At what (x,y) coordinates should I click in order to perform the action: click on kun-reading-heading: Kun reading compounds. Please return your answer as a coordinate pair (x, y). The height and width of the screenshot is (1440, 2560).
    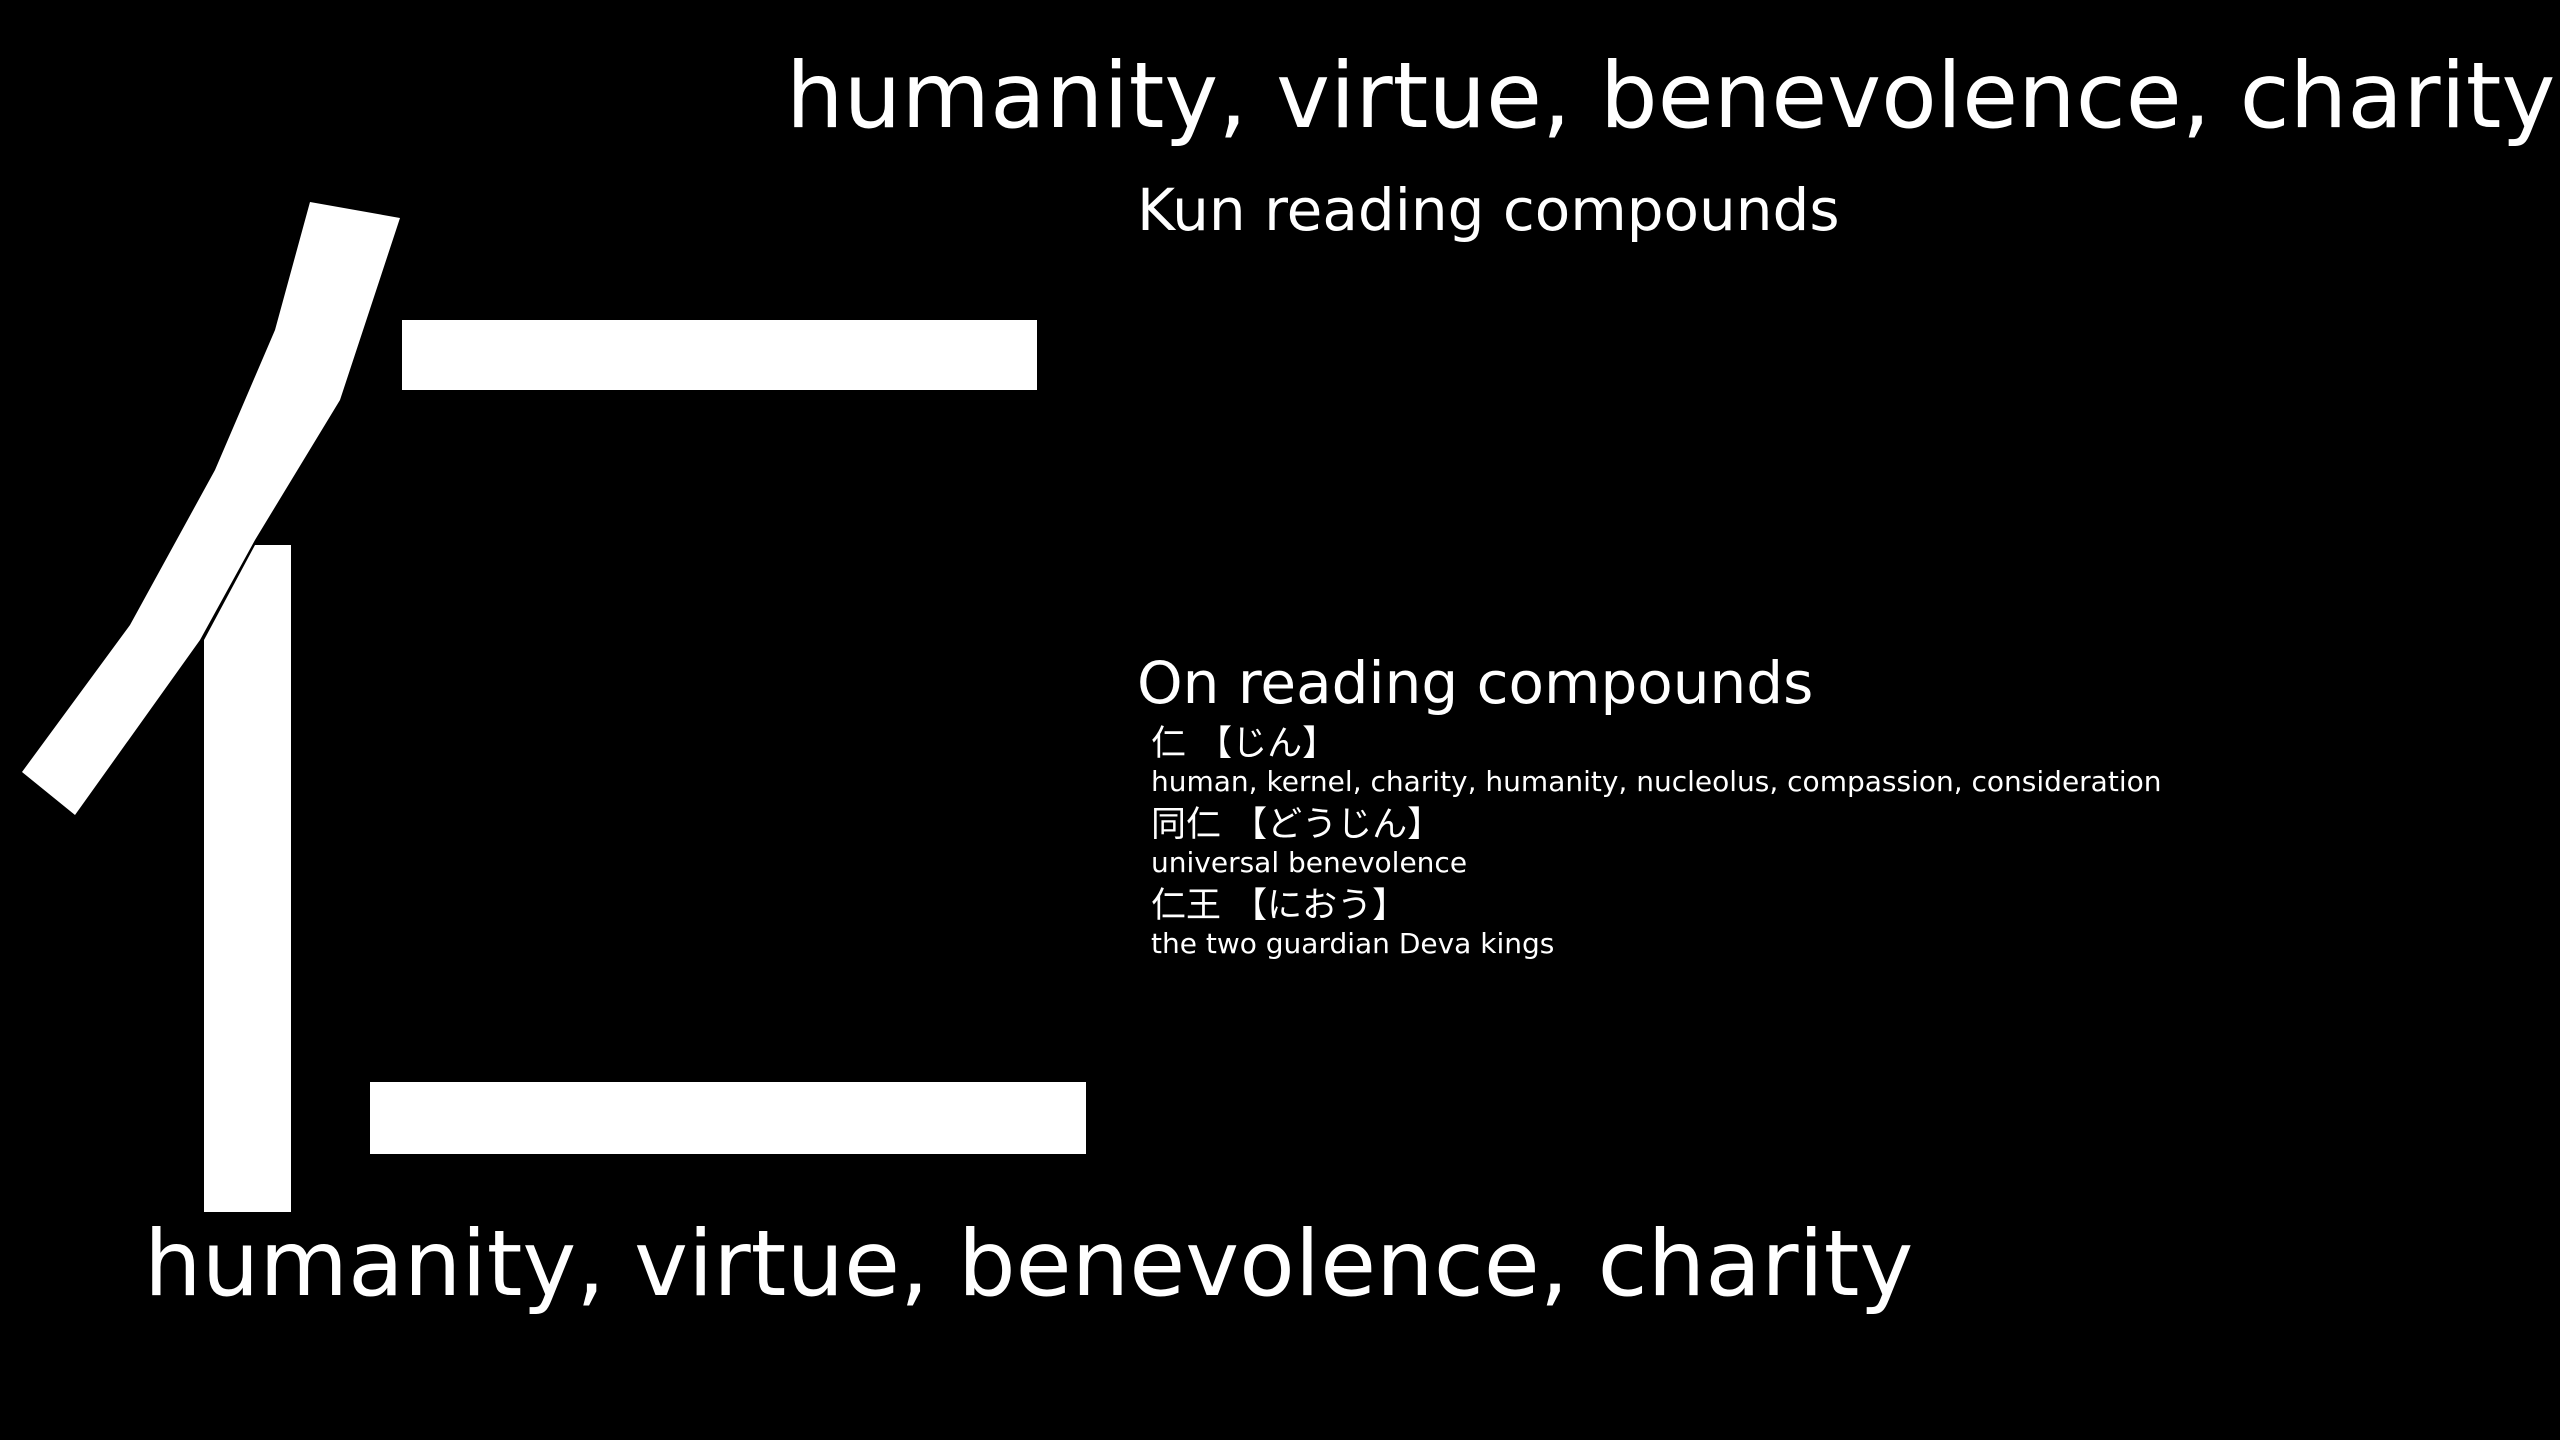
    Looking at the image, I should click on (1488, 210).